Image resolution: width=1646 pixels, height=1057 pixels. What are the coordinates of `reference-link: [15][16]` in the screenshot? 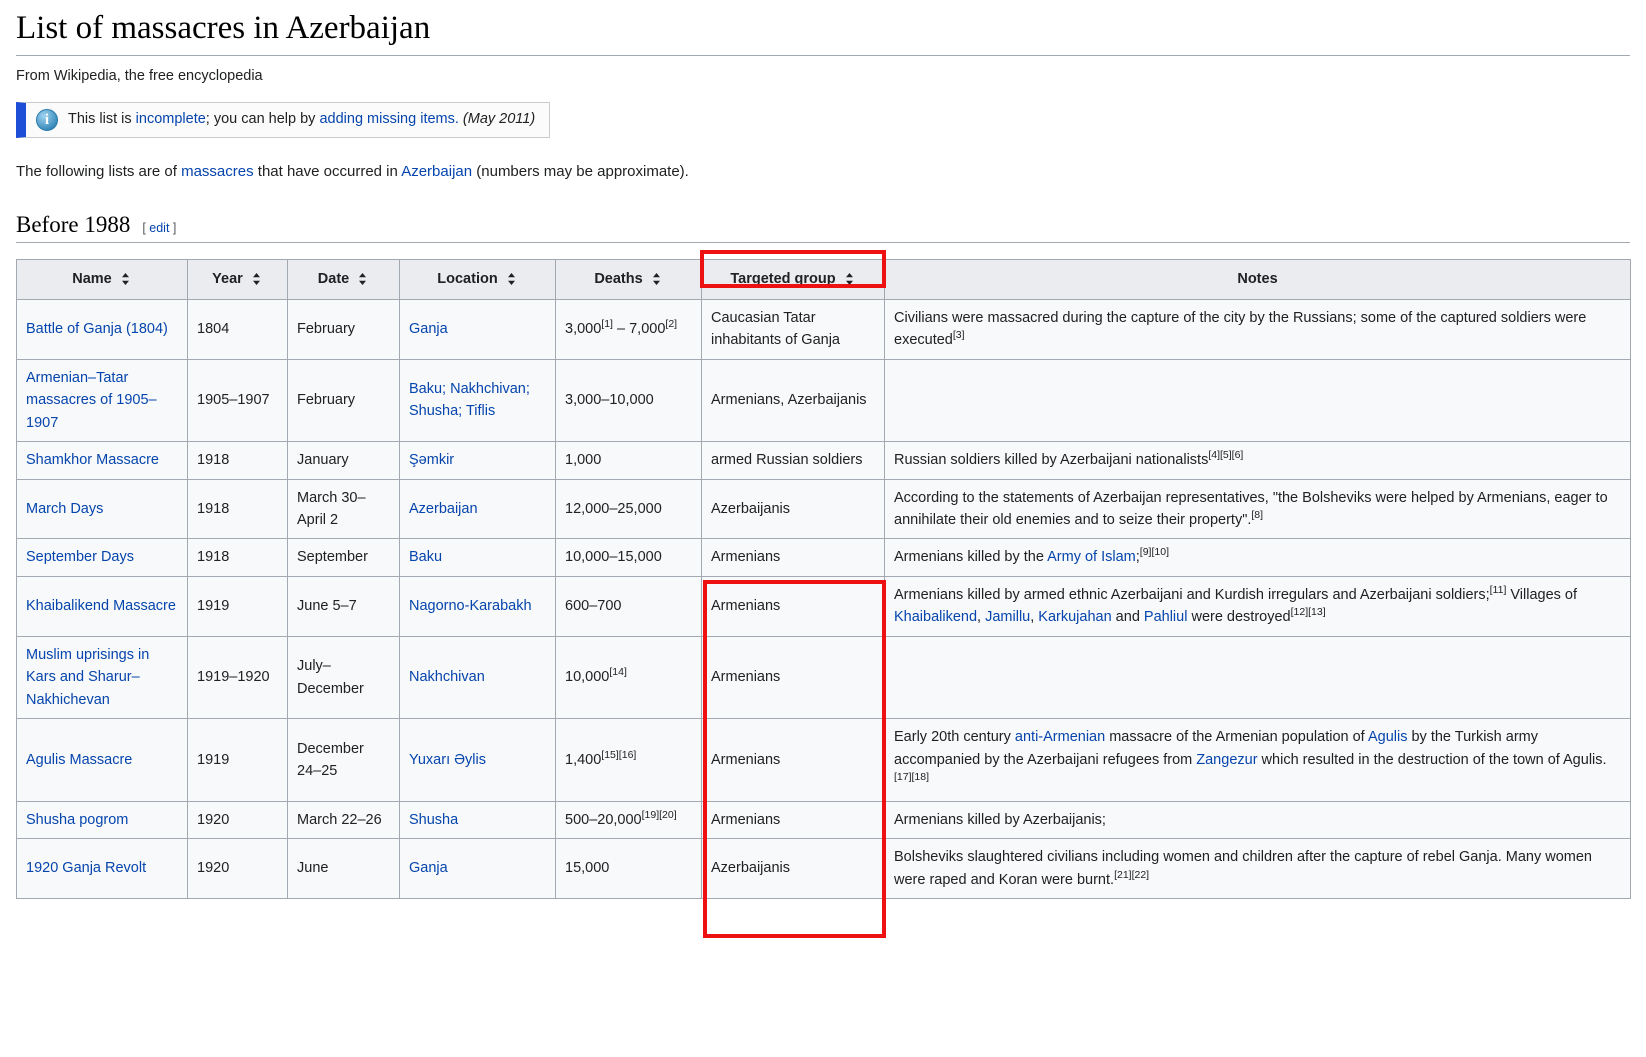 It's located at (618, 755).